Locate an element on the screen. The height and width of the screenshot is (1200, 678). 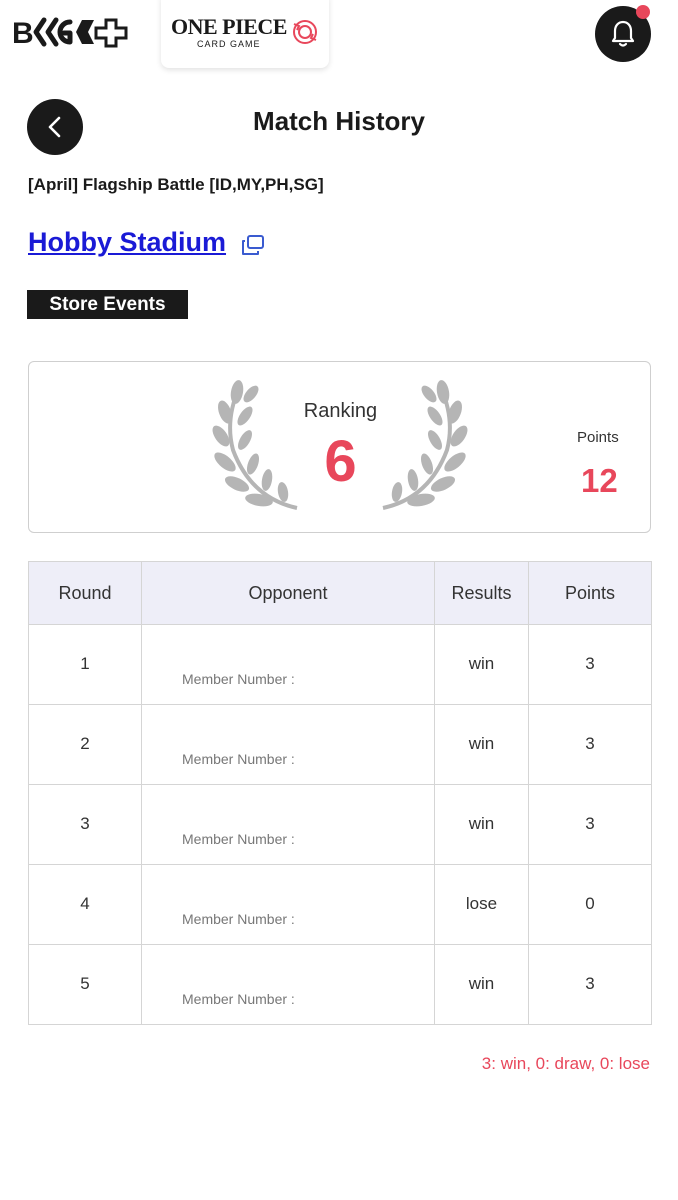
game-title: ONE PIECE is located at coordinates (229, 26).